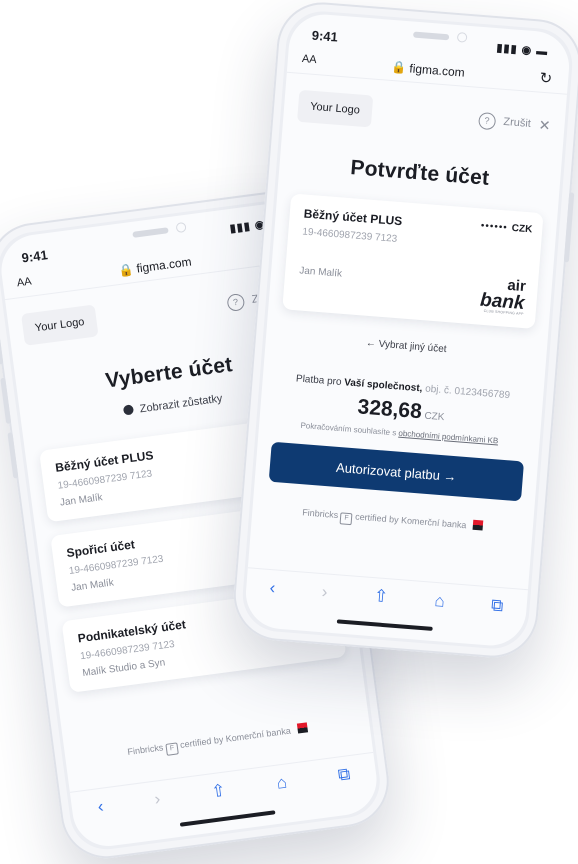 This screenshot has width=578, height=864. Describe the element at coordinates (420, 173) in the screenshot. I see `page-title: Potvrďte účet` at that location.